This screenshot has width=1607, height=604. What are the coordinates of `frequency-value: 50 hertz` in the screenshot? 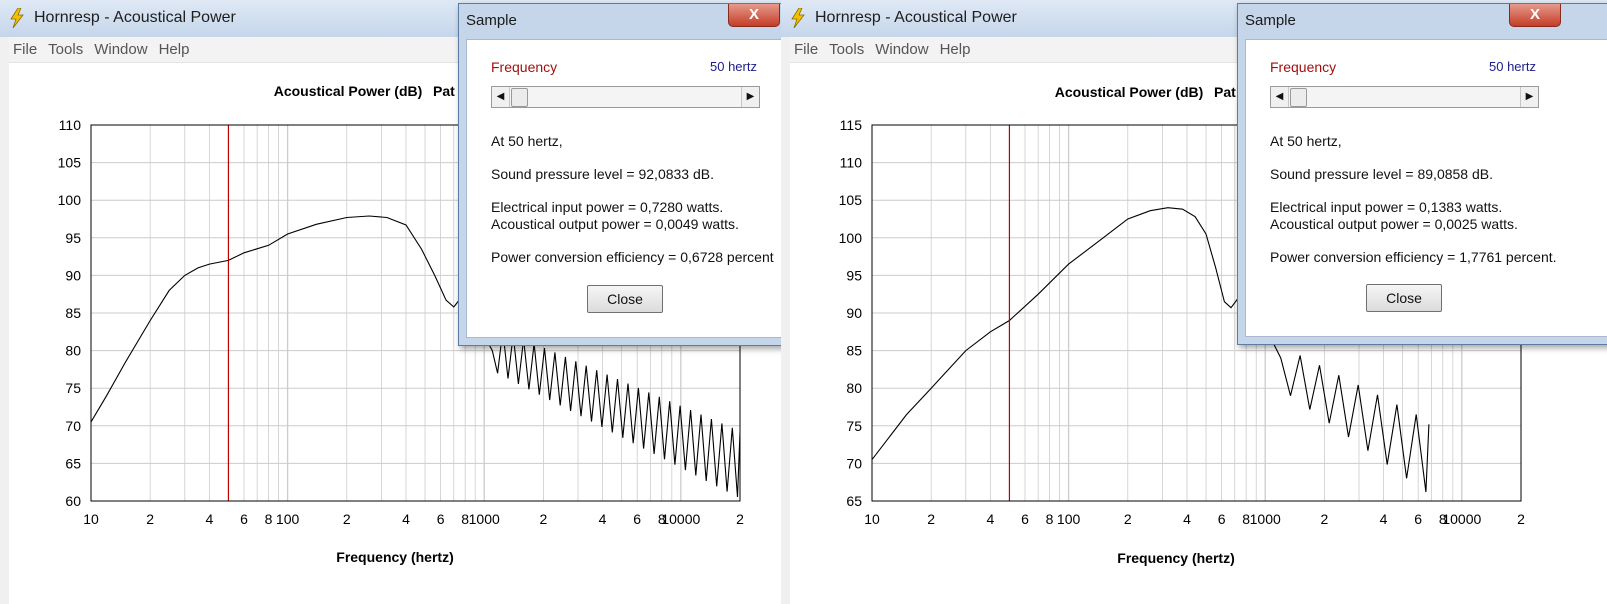 It's located at (1512, 66).